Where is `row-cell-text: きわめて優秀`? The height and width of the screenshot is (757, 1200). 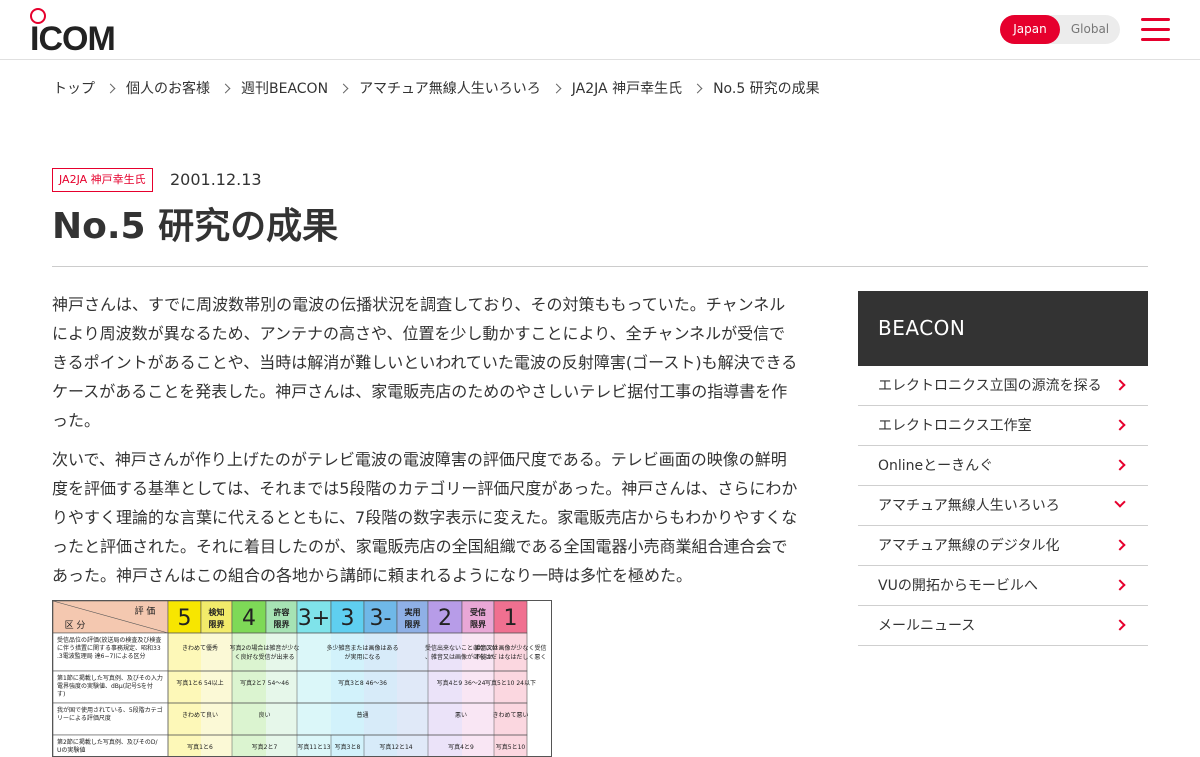
row-cell-text: きわめて優秀 is located at coordinates (200, 648).